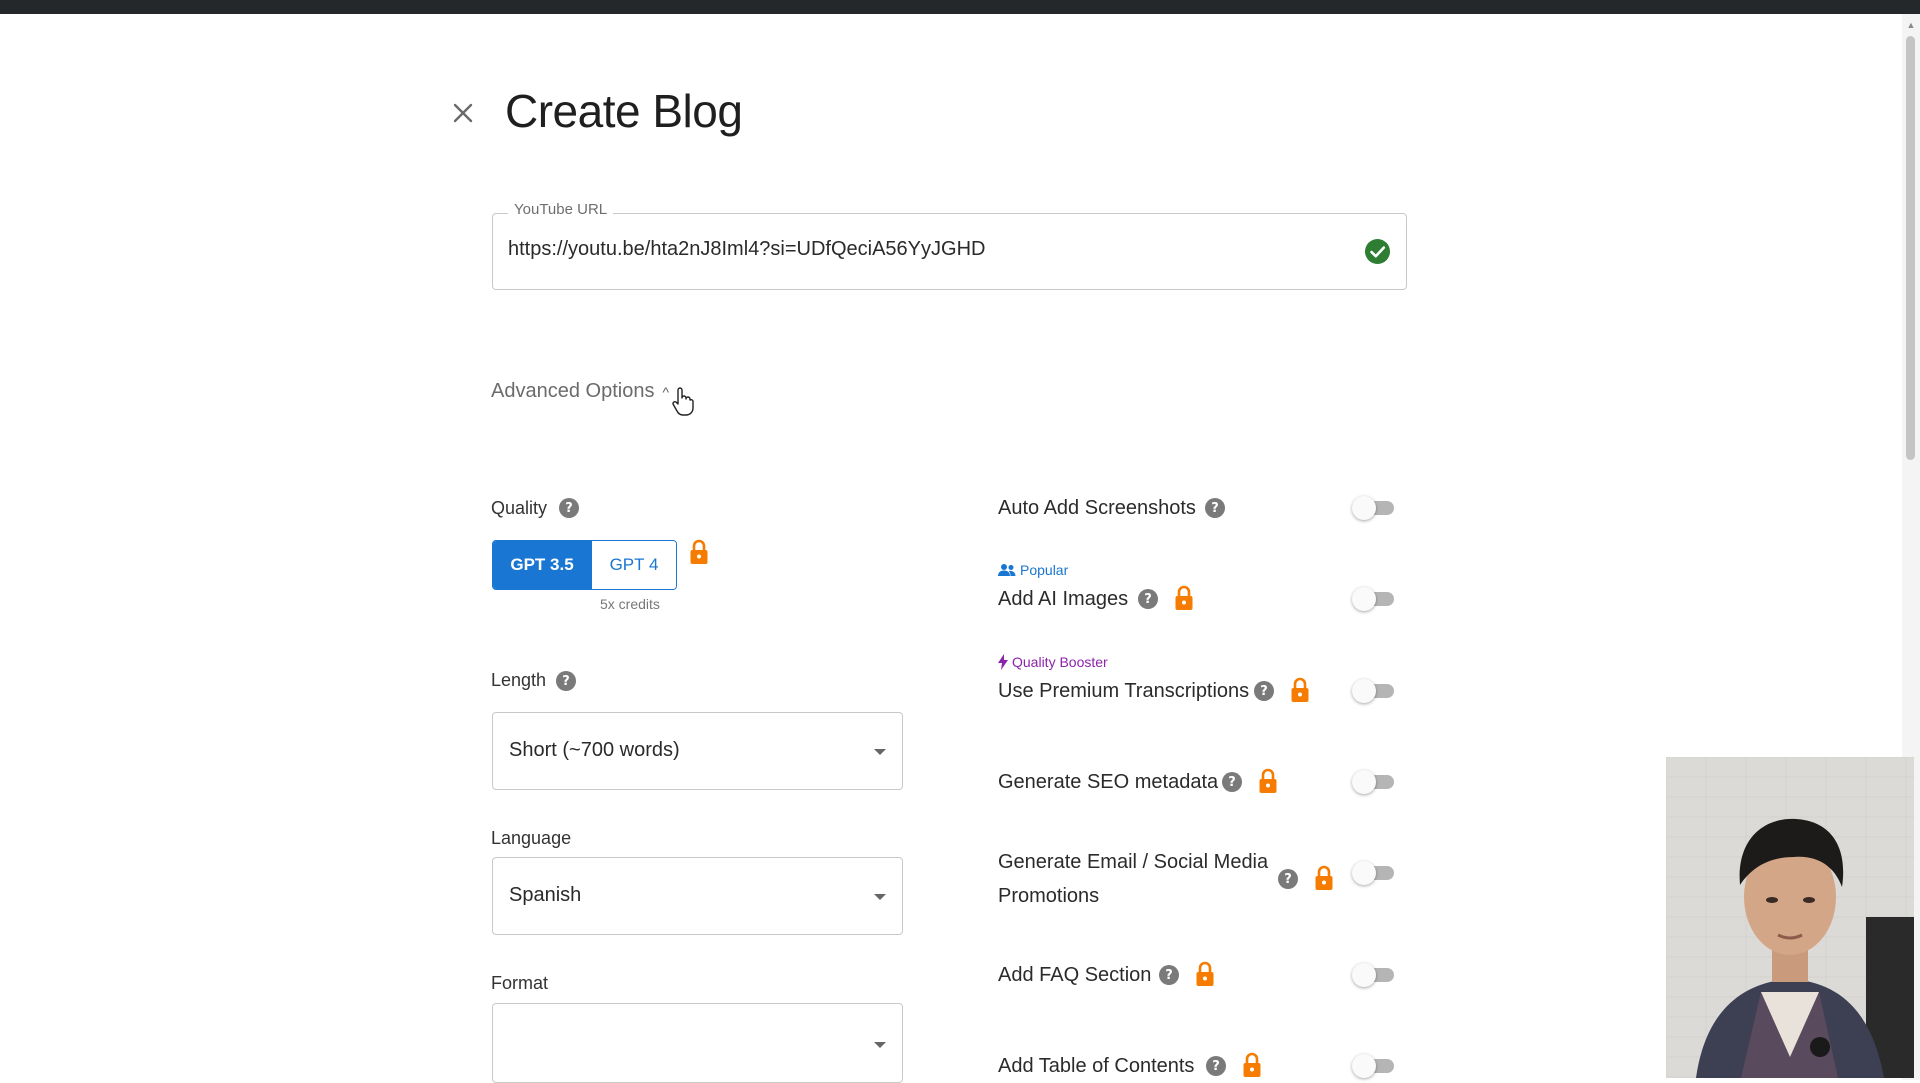 The image size is (1920, 1083). I want to click on email-social-label: Generate Email / Social Media Promotions, so click(1133, 879).